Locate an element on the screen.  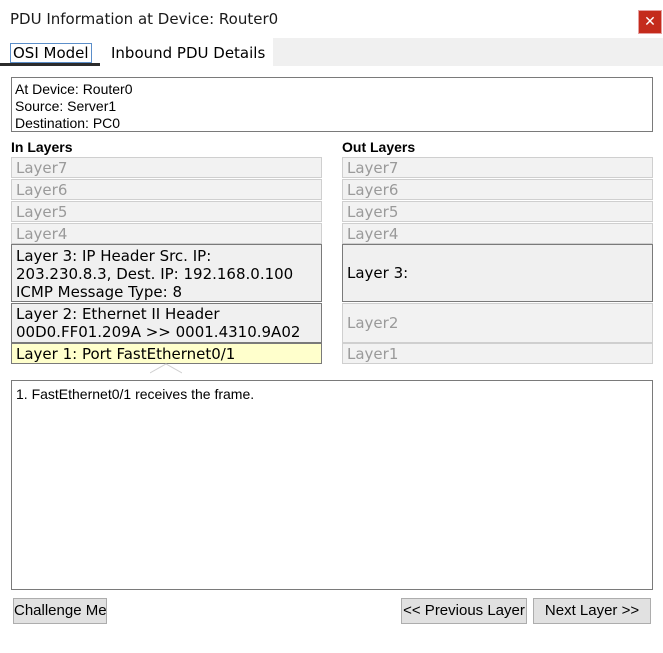
close-icon: ✕ is located at coordinates (650, 21).